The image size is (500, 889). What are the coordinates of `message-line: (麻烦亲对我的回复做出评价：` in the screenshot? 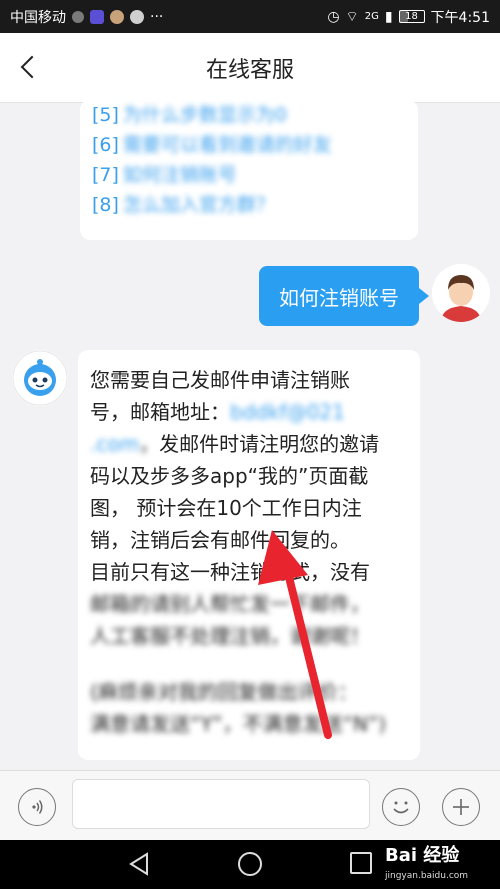 It's located at (224, 692).